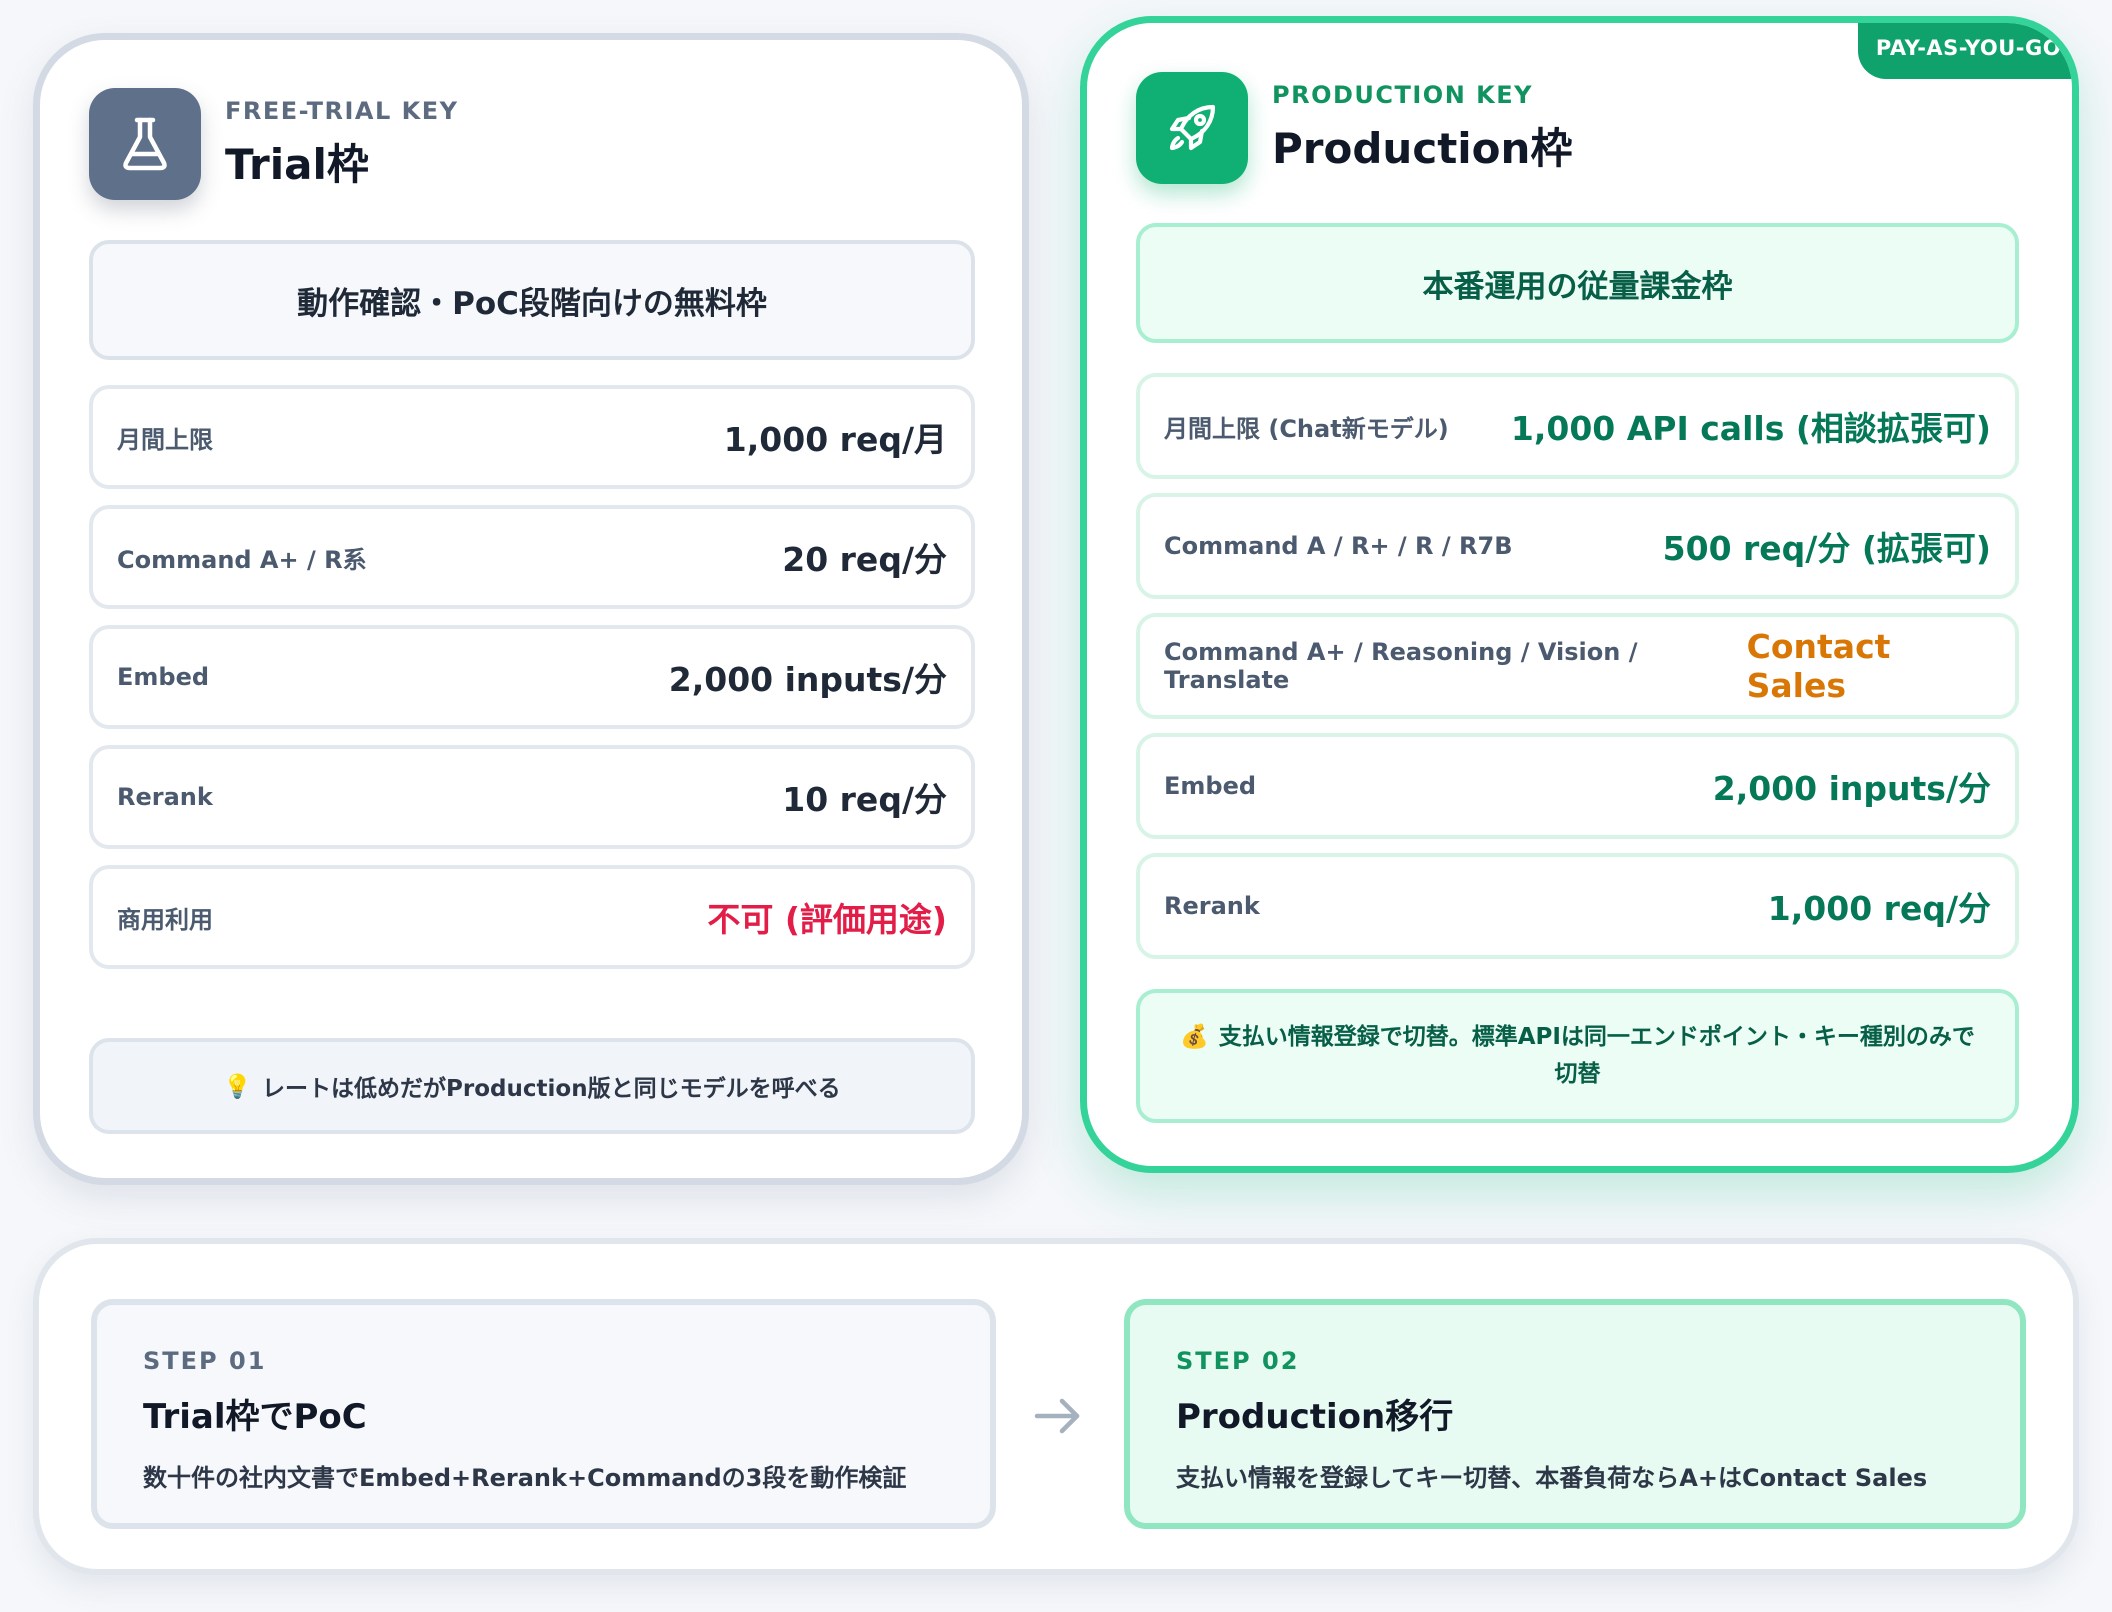  Describe the element at coordinates (297, 164) in the screenshot. I see `trial-title: Trial枠` at that location.